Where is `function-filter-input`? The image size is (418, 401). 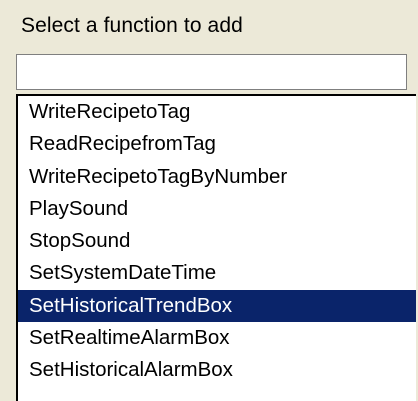
function-filter-input is located at coordinates (211, 72).